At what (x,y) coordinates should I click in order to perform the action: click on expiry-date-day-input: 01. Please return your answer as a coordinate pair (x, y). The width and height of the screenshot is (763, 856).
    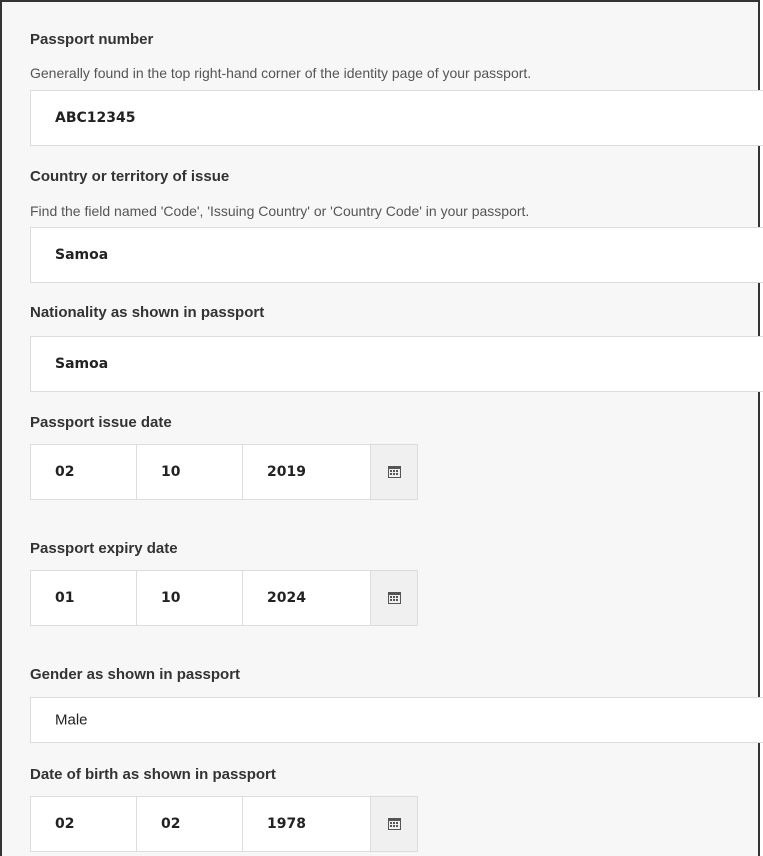
    Looking at the image, I should click on (83, 598).